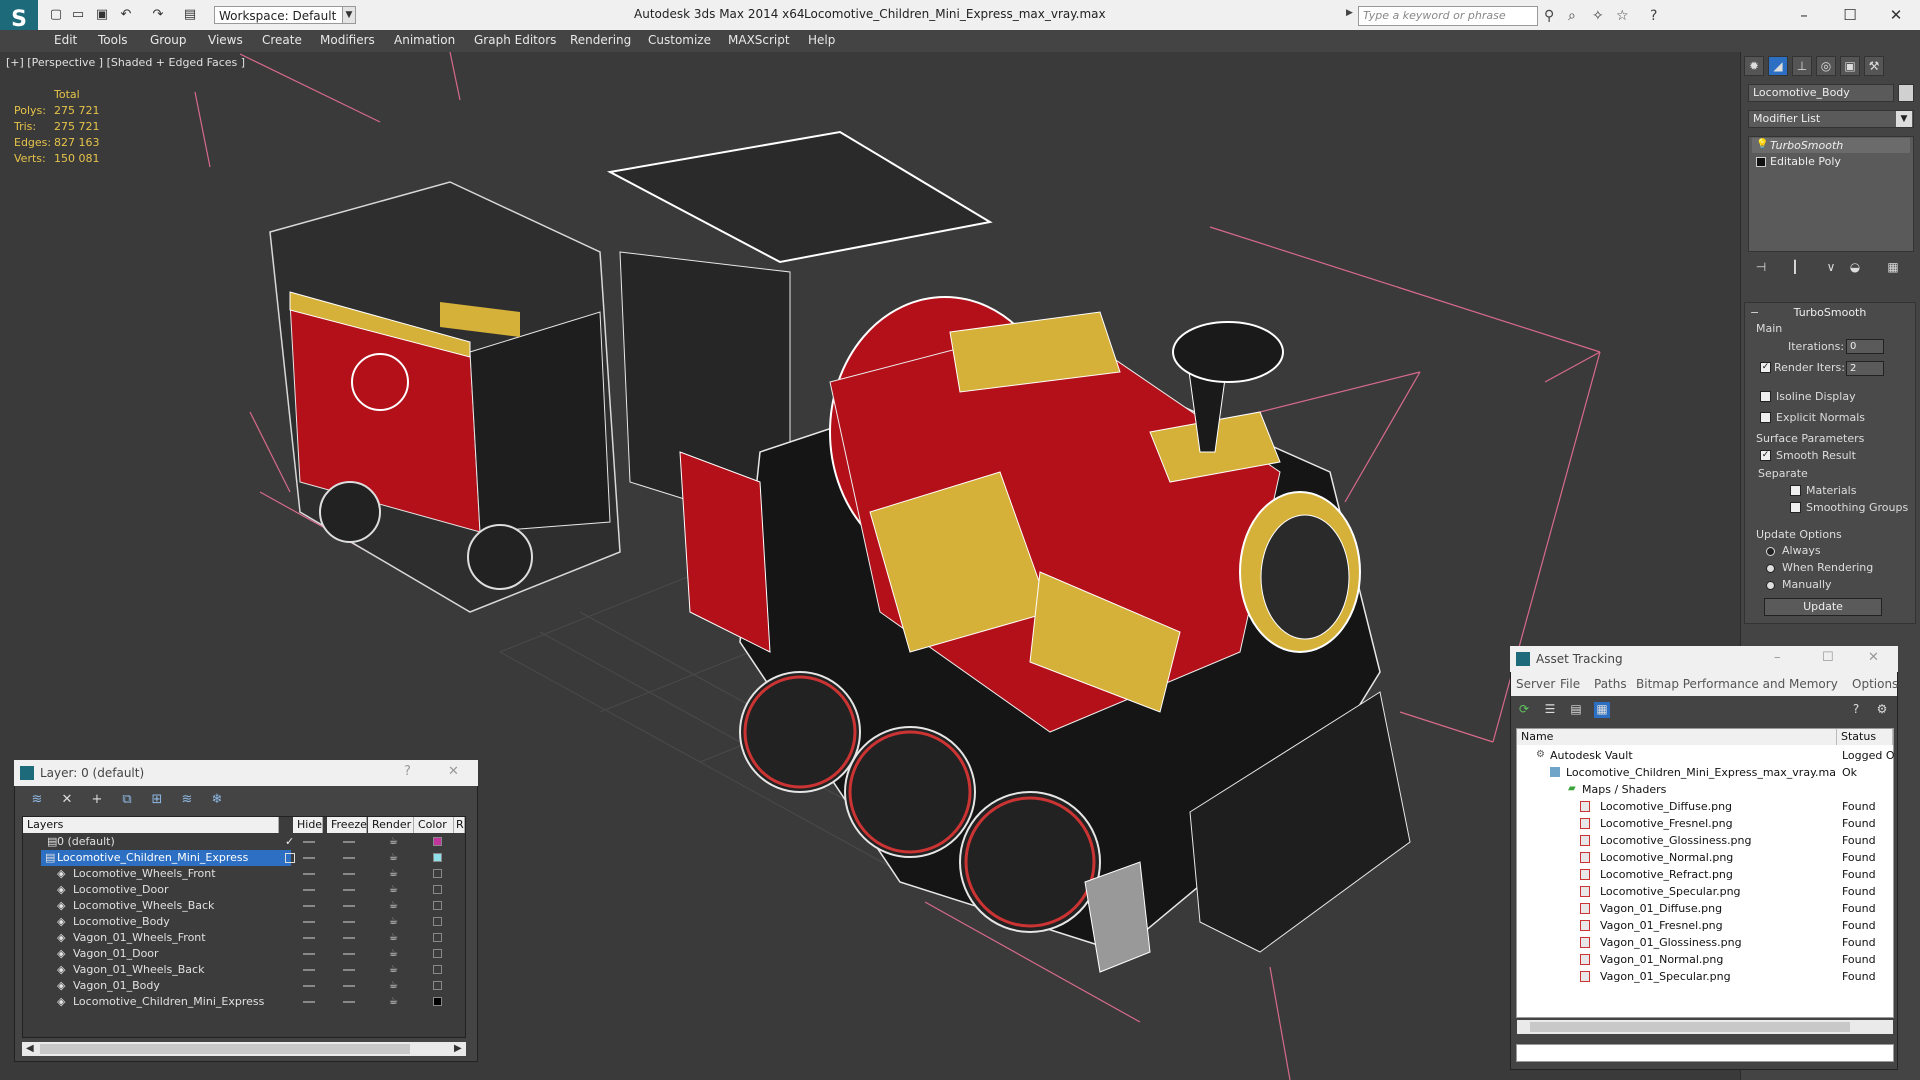 This screenshot has height=1080, width=1920. What do you see at coordinates (282, 40) in the screenshot?
I see `menu-create: Create` at bounding box center [282, 40].